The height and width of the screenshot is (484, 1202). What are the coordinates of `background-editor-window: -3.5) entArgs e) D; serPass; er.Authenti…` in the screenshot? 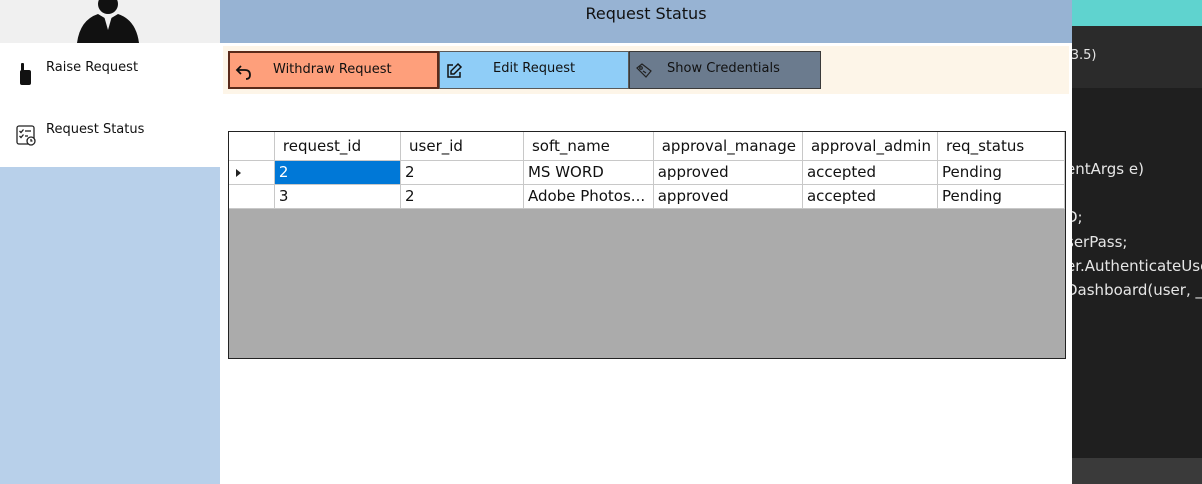 It's located at (1137, 242).